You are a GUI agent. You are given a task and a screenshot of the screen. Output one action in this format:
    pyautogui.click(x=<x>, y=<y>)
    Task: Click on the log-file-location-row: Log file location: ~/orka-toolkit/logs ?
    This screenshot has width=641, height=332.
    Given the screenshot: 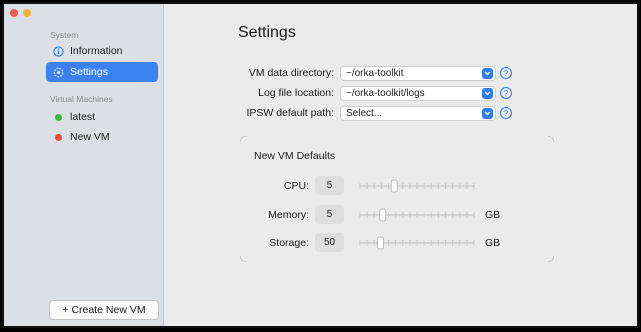 What is the action you would take?
    pyautogui.click(x=320, y=93)
    